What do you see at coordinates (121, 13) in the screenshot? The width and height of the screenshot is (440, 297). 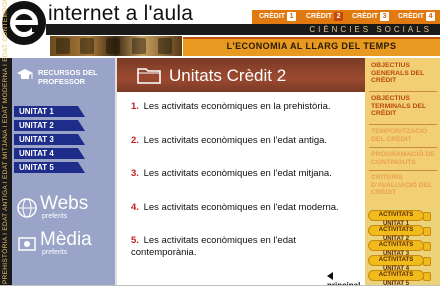 I see `site-title: internet a l'aula` at bounding box center [121, 13].